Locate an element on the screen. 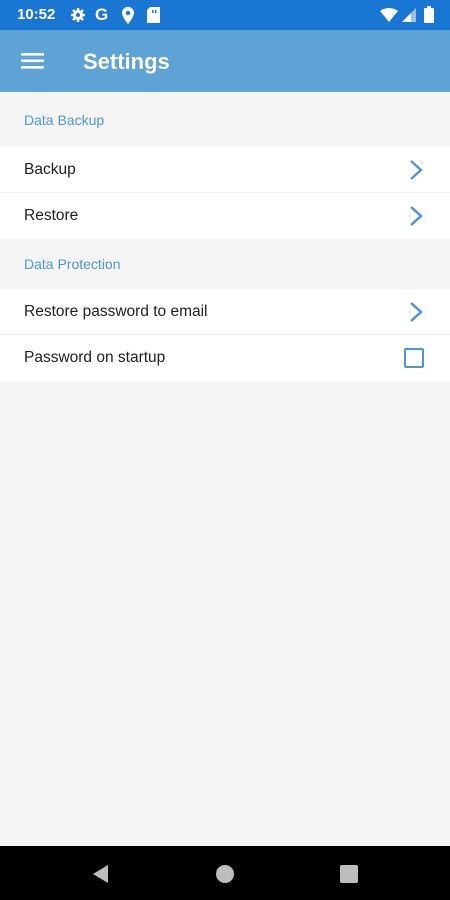  settings-icon is located at coordinates (78, 15).